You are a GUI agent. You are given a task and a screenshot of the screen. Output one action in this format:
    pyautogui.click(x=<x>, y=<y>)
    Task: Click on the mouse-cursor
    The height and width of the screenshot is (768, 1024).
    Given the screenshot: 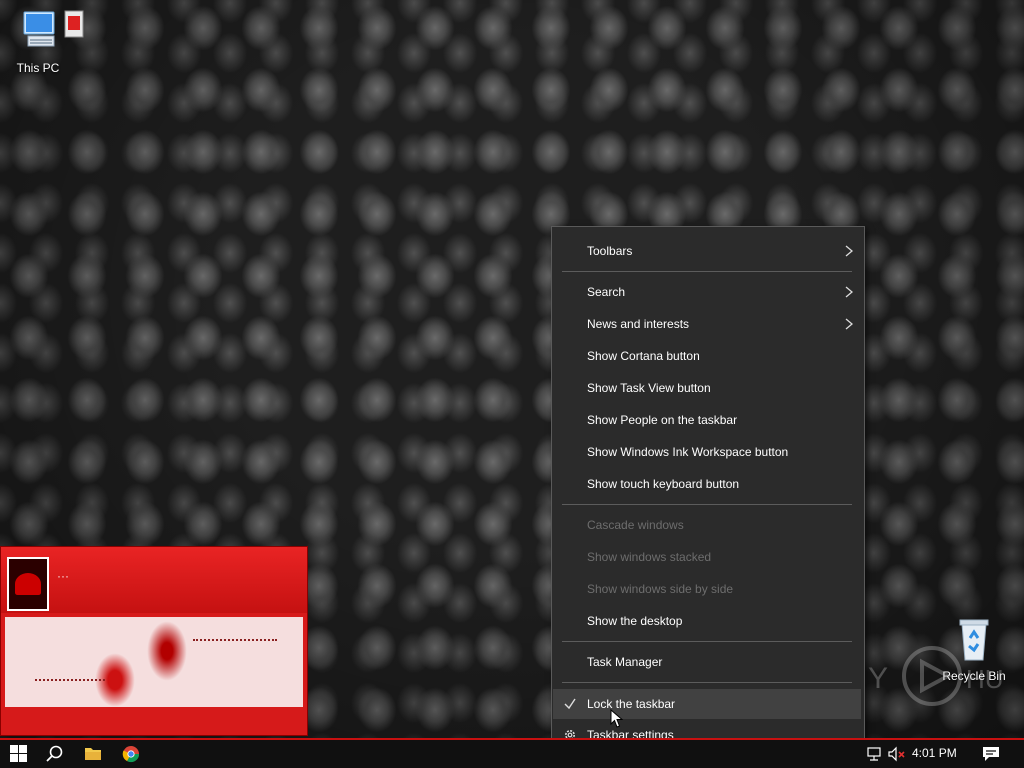 What is the action you would take?
    pyautogui.click(x=617, y=718)
    